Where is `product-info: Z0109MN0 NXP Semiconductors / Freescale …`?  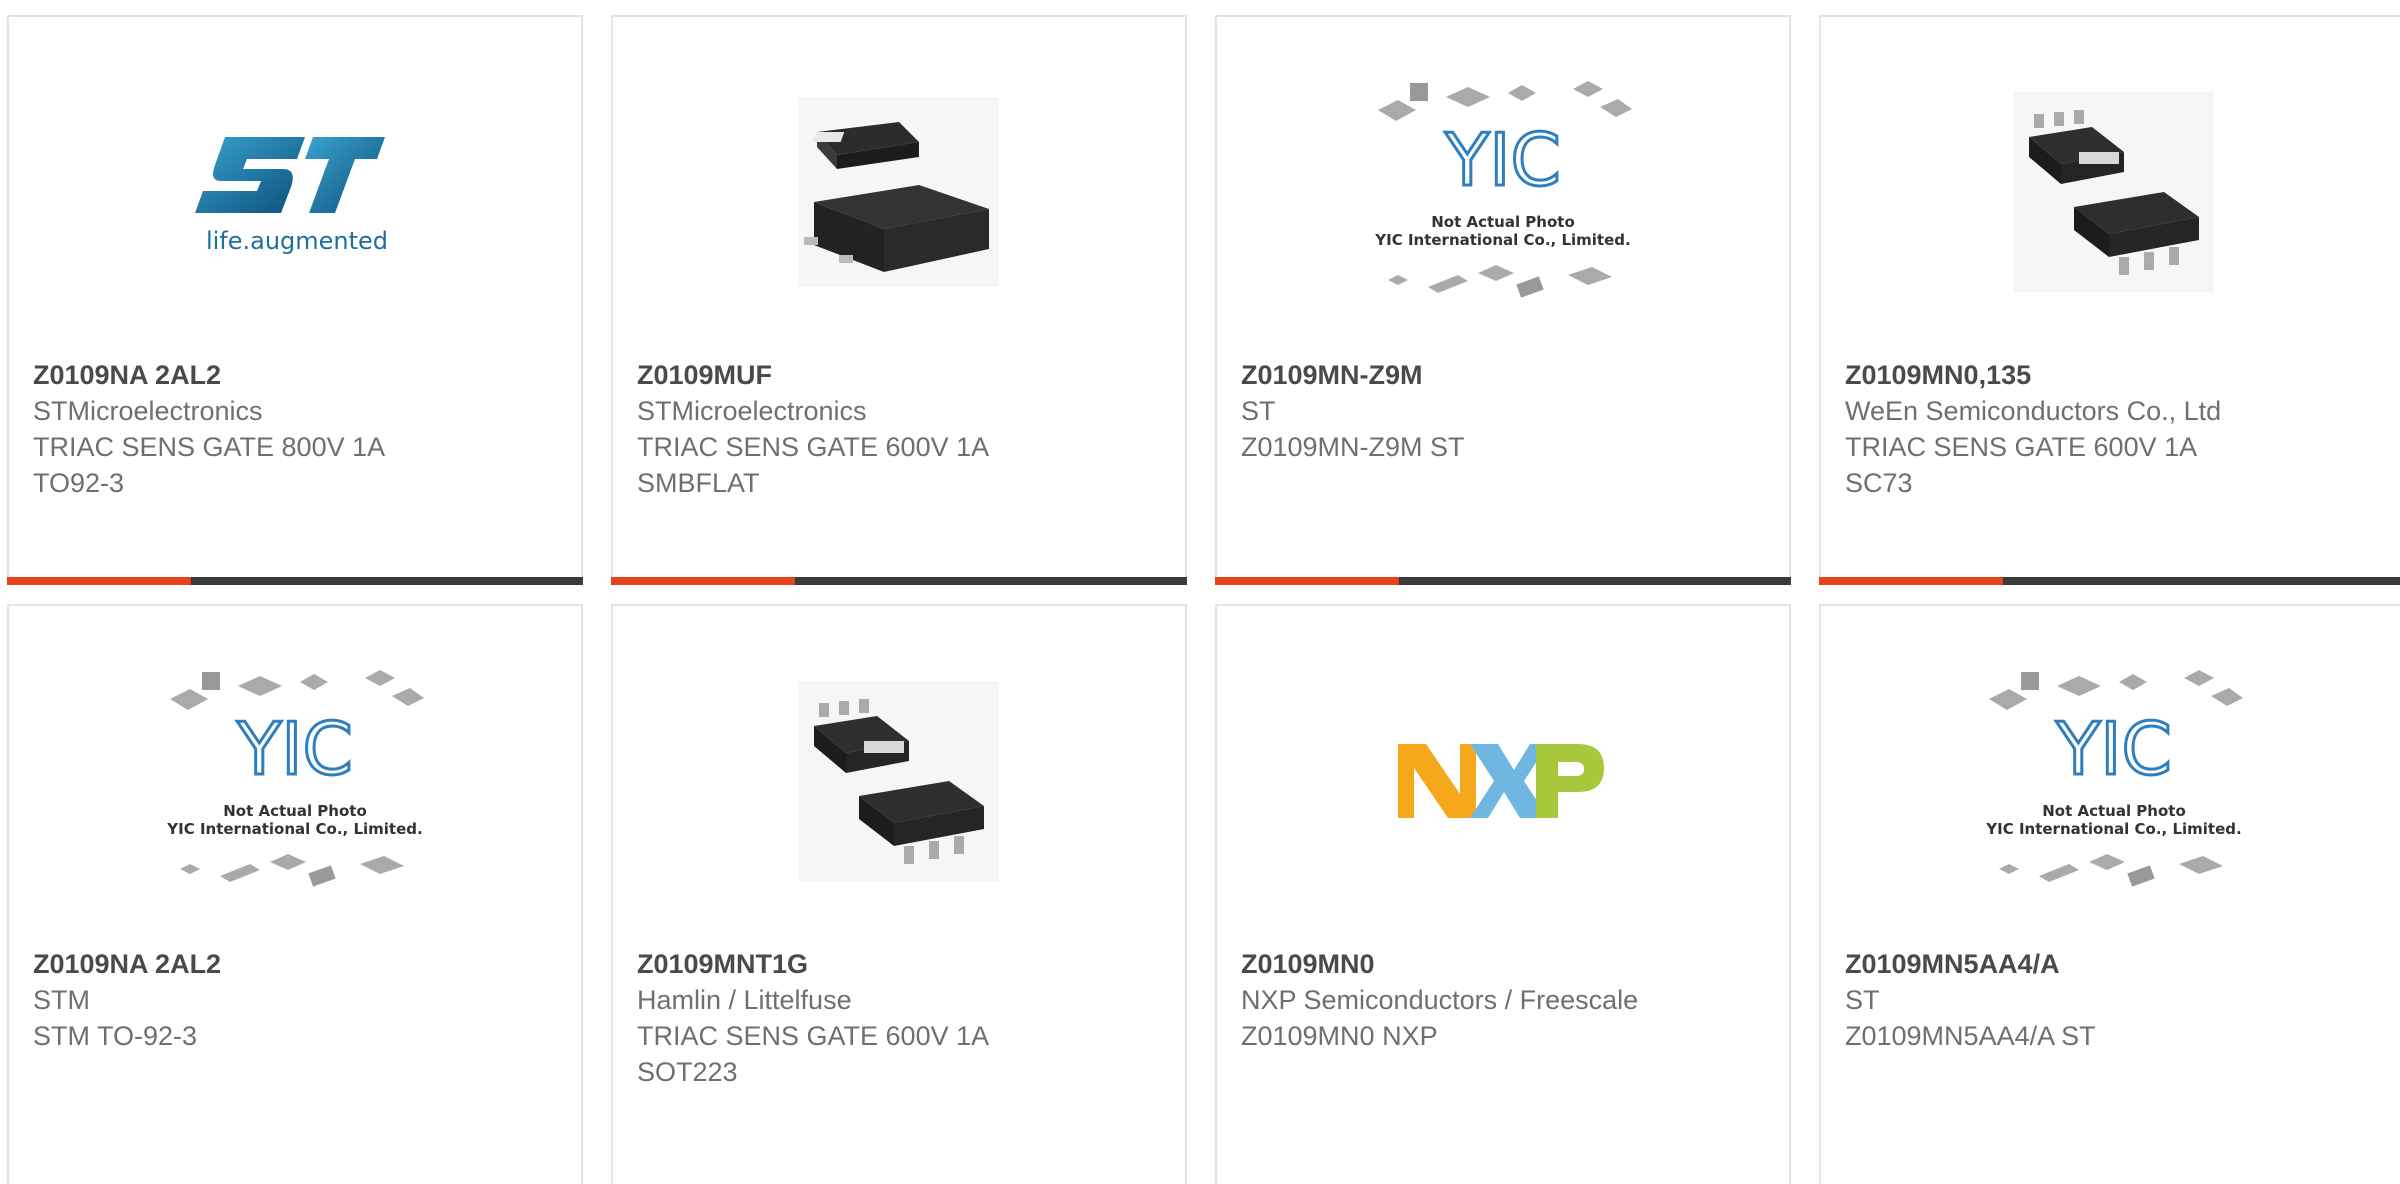
product-info: Z0109MN0 NXP Semiconductors / Freescale … is located at coordinates (1505, 1000).